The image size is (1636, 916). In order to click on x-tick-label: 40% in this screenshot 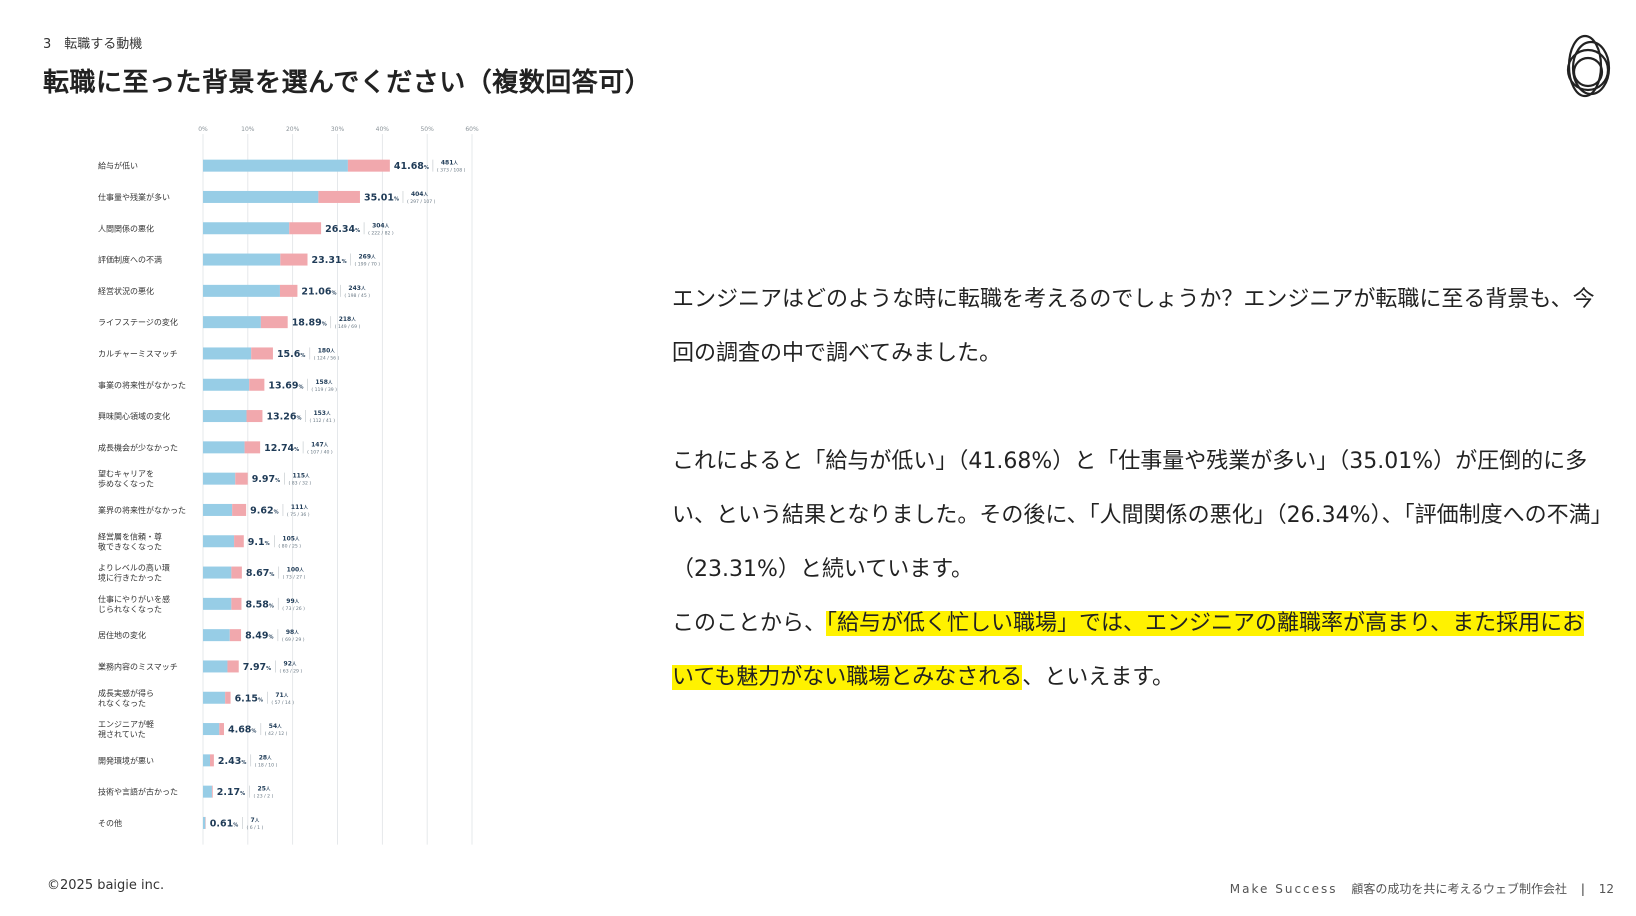, I will do `click(383, 129)`.